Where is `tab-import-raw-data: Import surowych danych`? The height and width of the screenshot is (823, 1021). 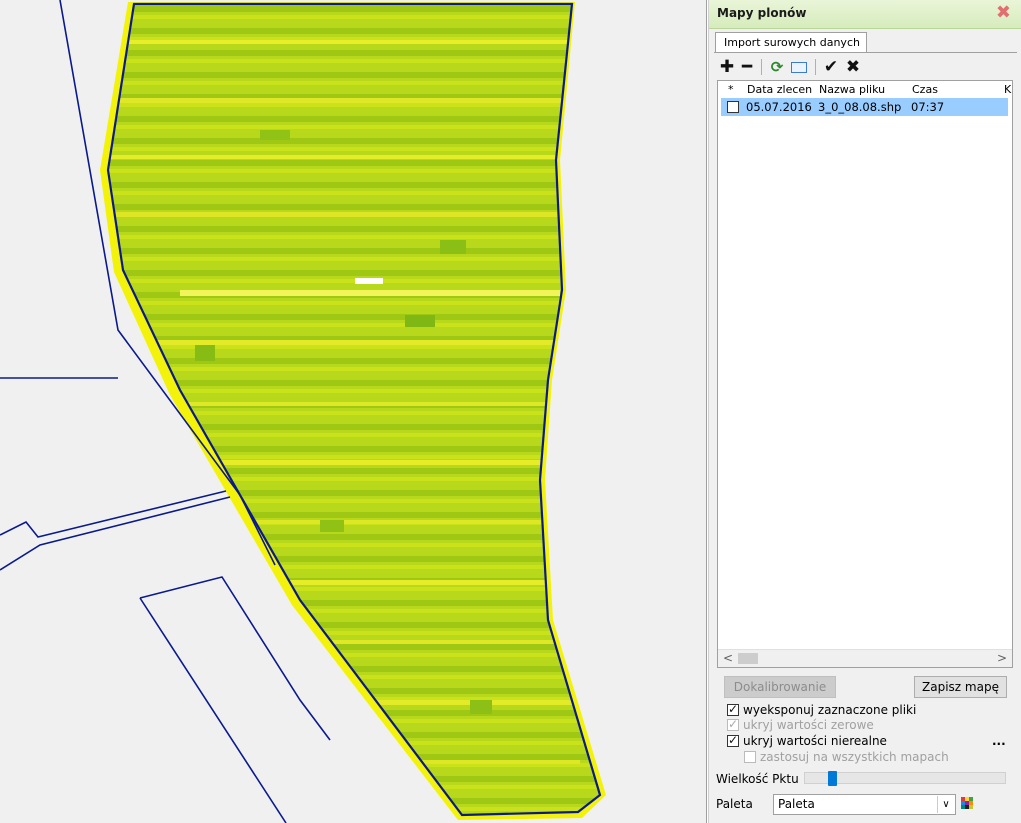
tab-import-raw-data: Import surowych danych is located at coordinates (791, 42).